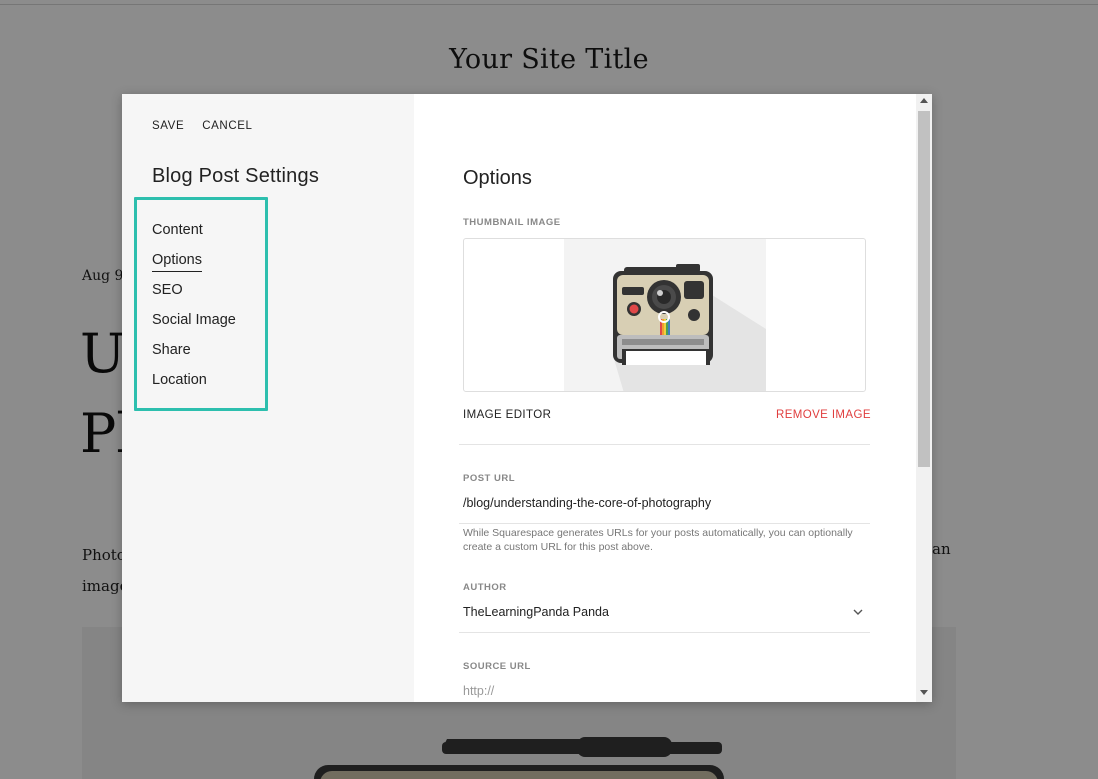 The height and width of the screenshot is (779, 1098). I want to click on source-url-label: SOURCE URL, so click(497, 666).